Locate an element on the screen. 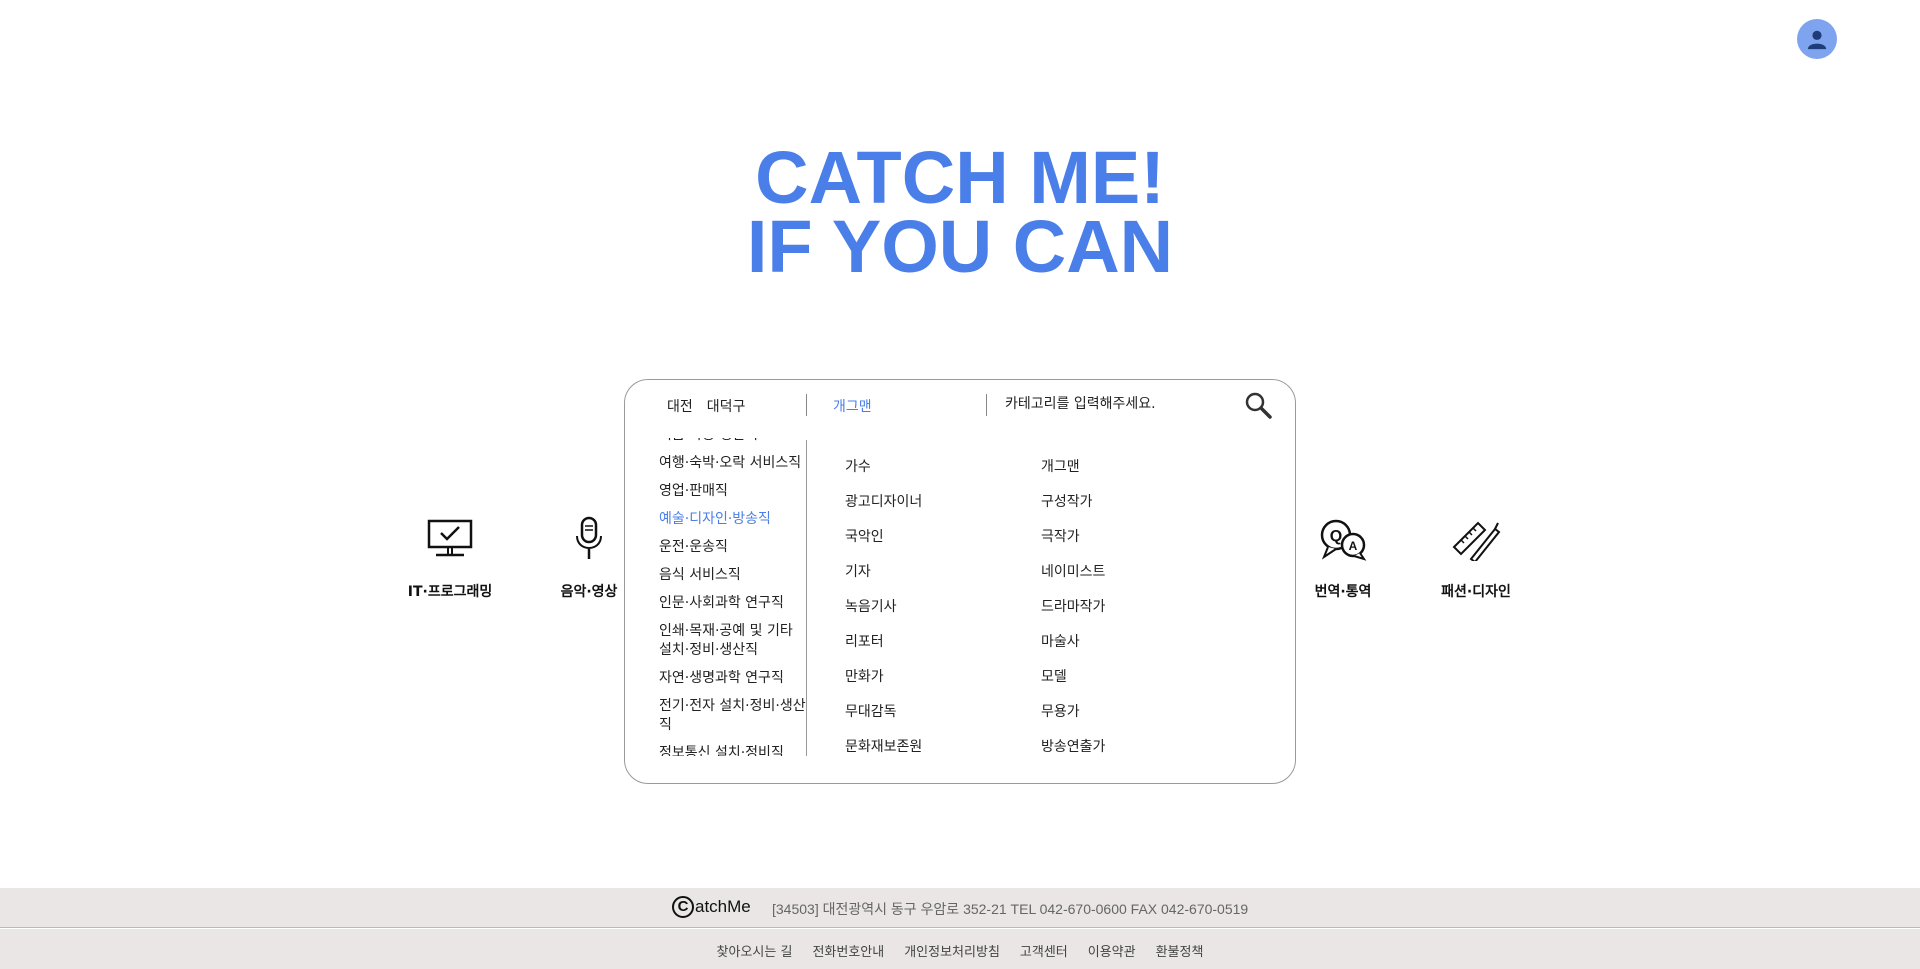 This screenshot has width=1920, height=969. footer-links: 찾아오시는 길 전화번호안내 개인정보처리방침 고객센터 이용약관 환불정책 is located at coordinates (960, 949).